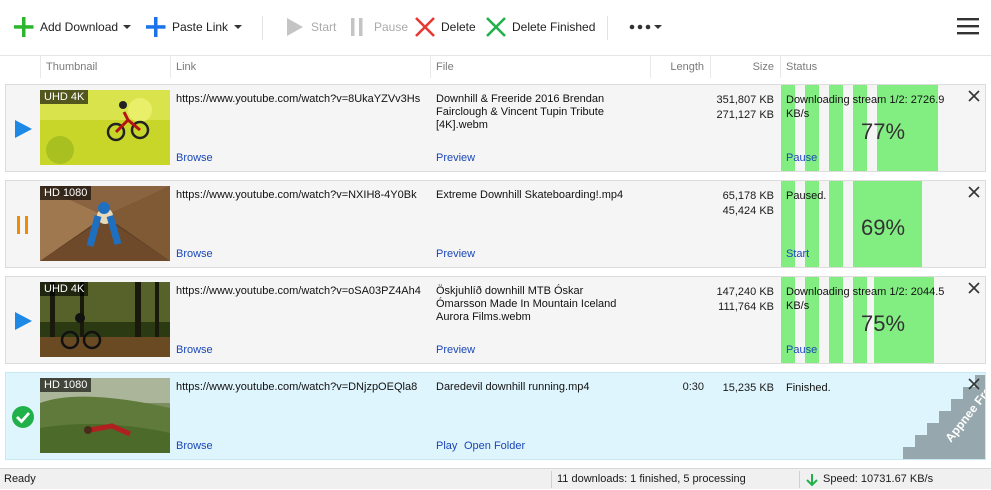  Describe the element at coordinates (746, 307) in the screenshot. I see `size-downloaded: 111,764 KB` at that location.